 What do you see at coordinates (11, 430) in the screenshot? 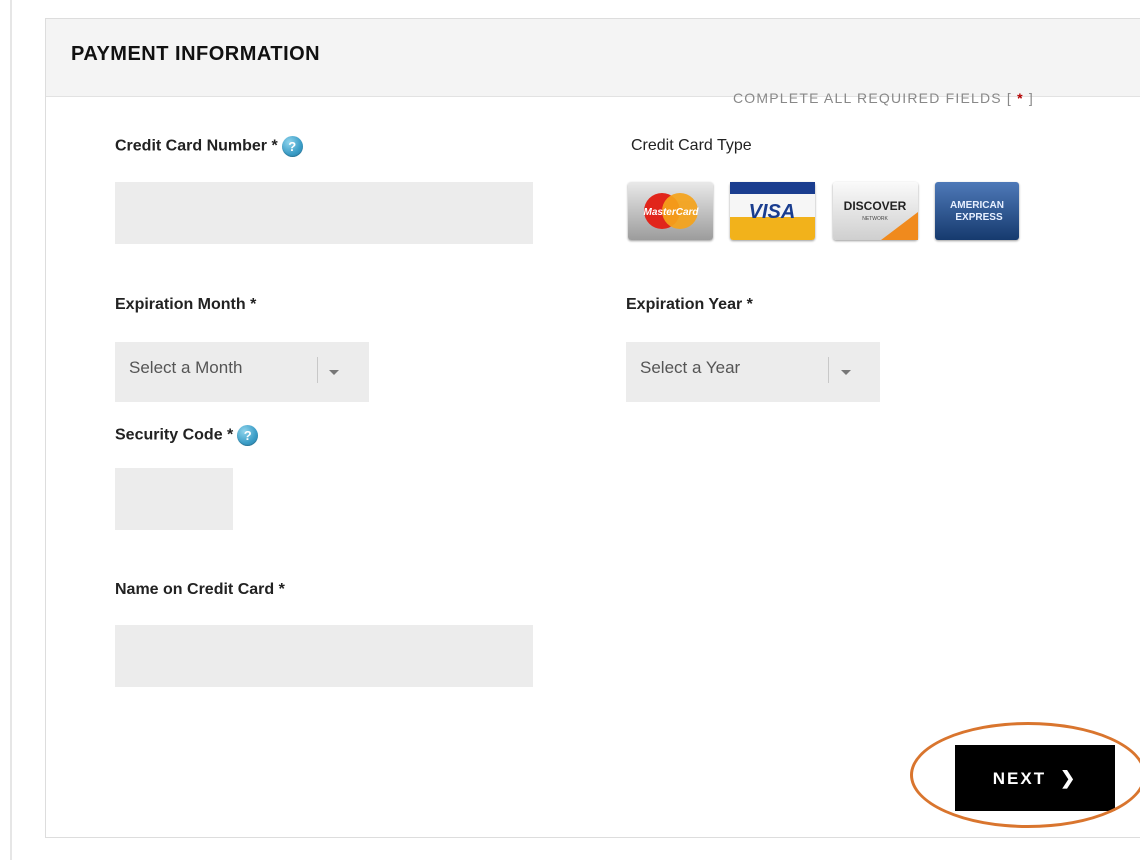
I see `left-page-rule` at bounding box center [11, 430].